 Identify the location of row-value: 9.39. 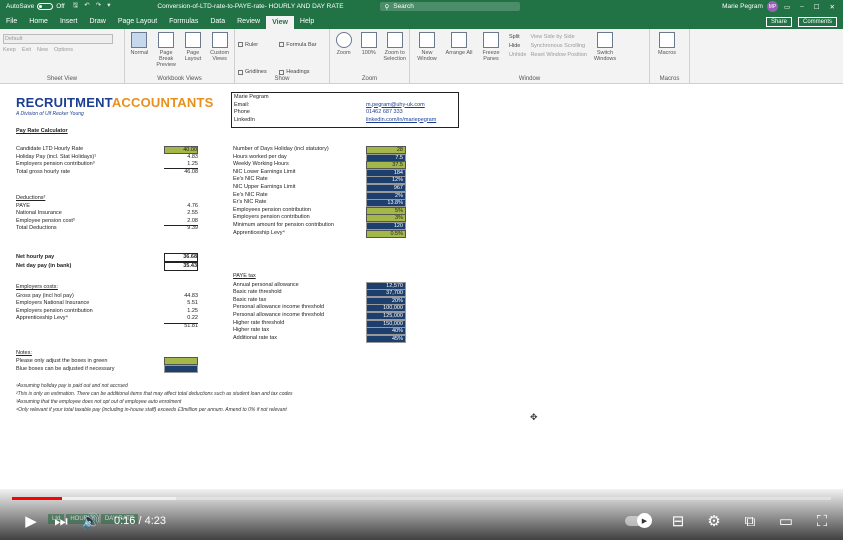
(192, 228).